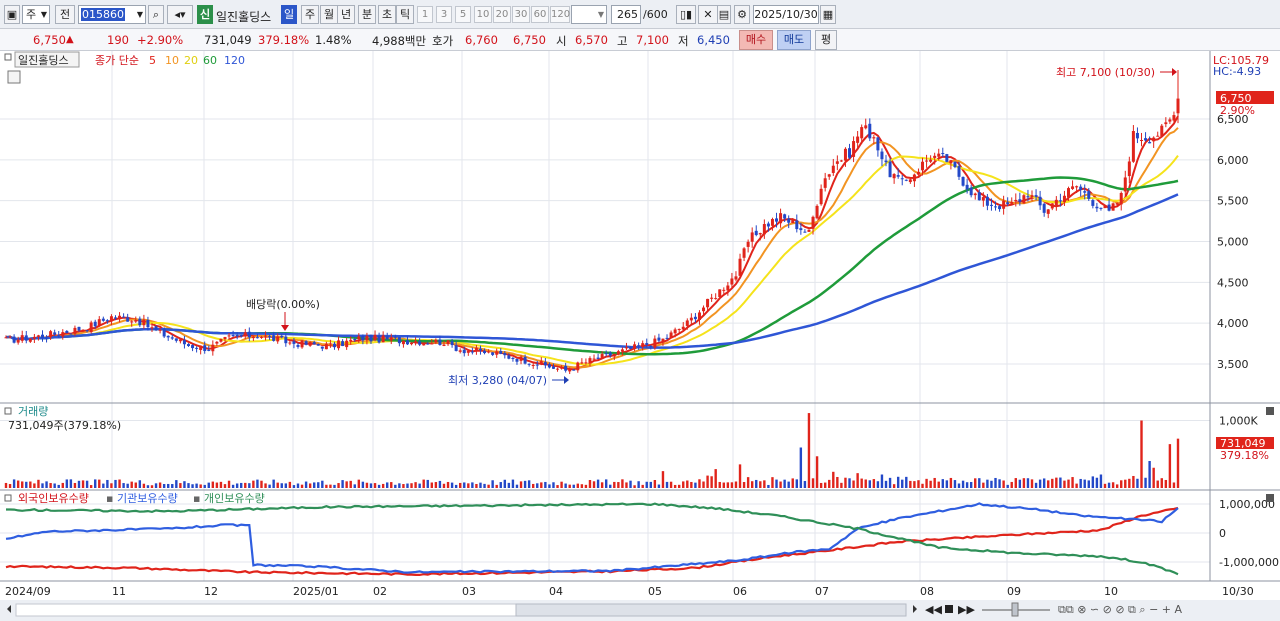  I want to click on zoom-slider-handle, so click(1015, 609).